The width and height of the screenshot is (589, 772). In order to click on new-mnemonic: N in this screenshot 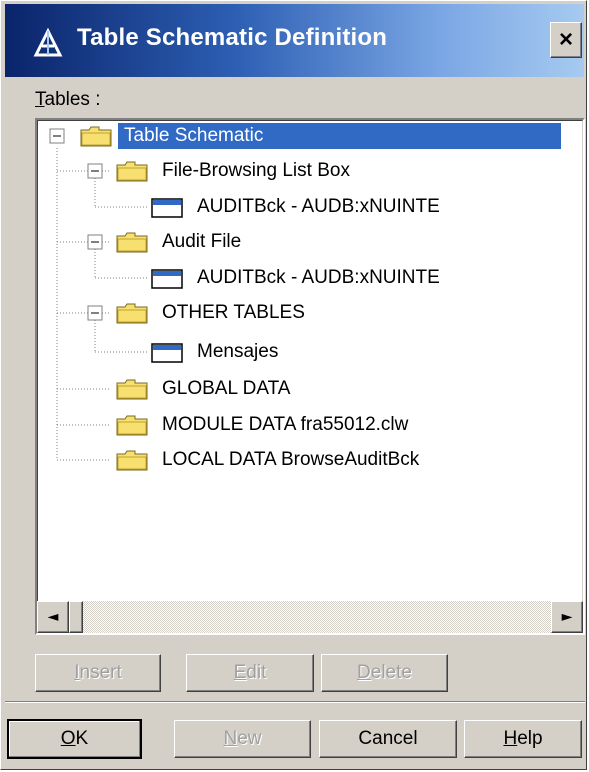, I will do `click(230, 738)`.